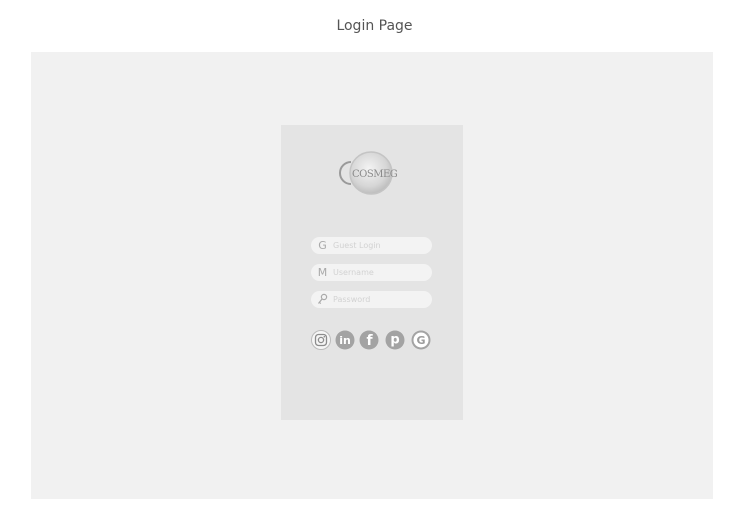 Image resolution: width=749 pixels, height=526 pixels. I want to click on guest-login-field: G, so click(371, 245).